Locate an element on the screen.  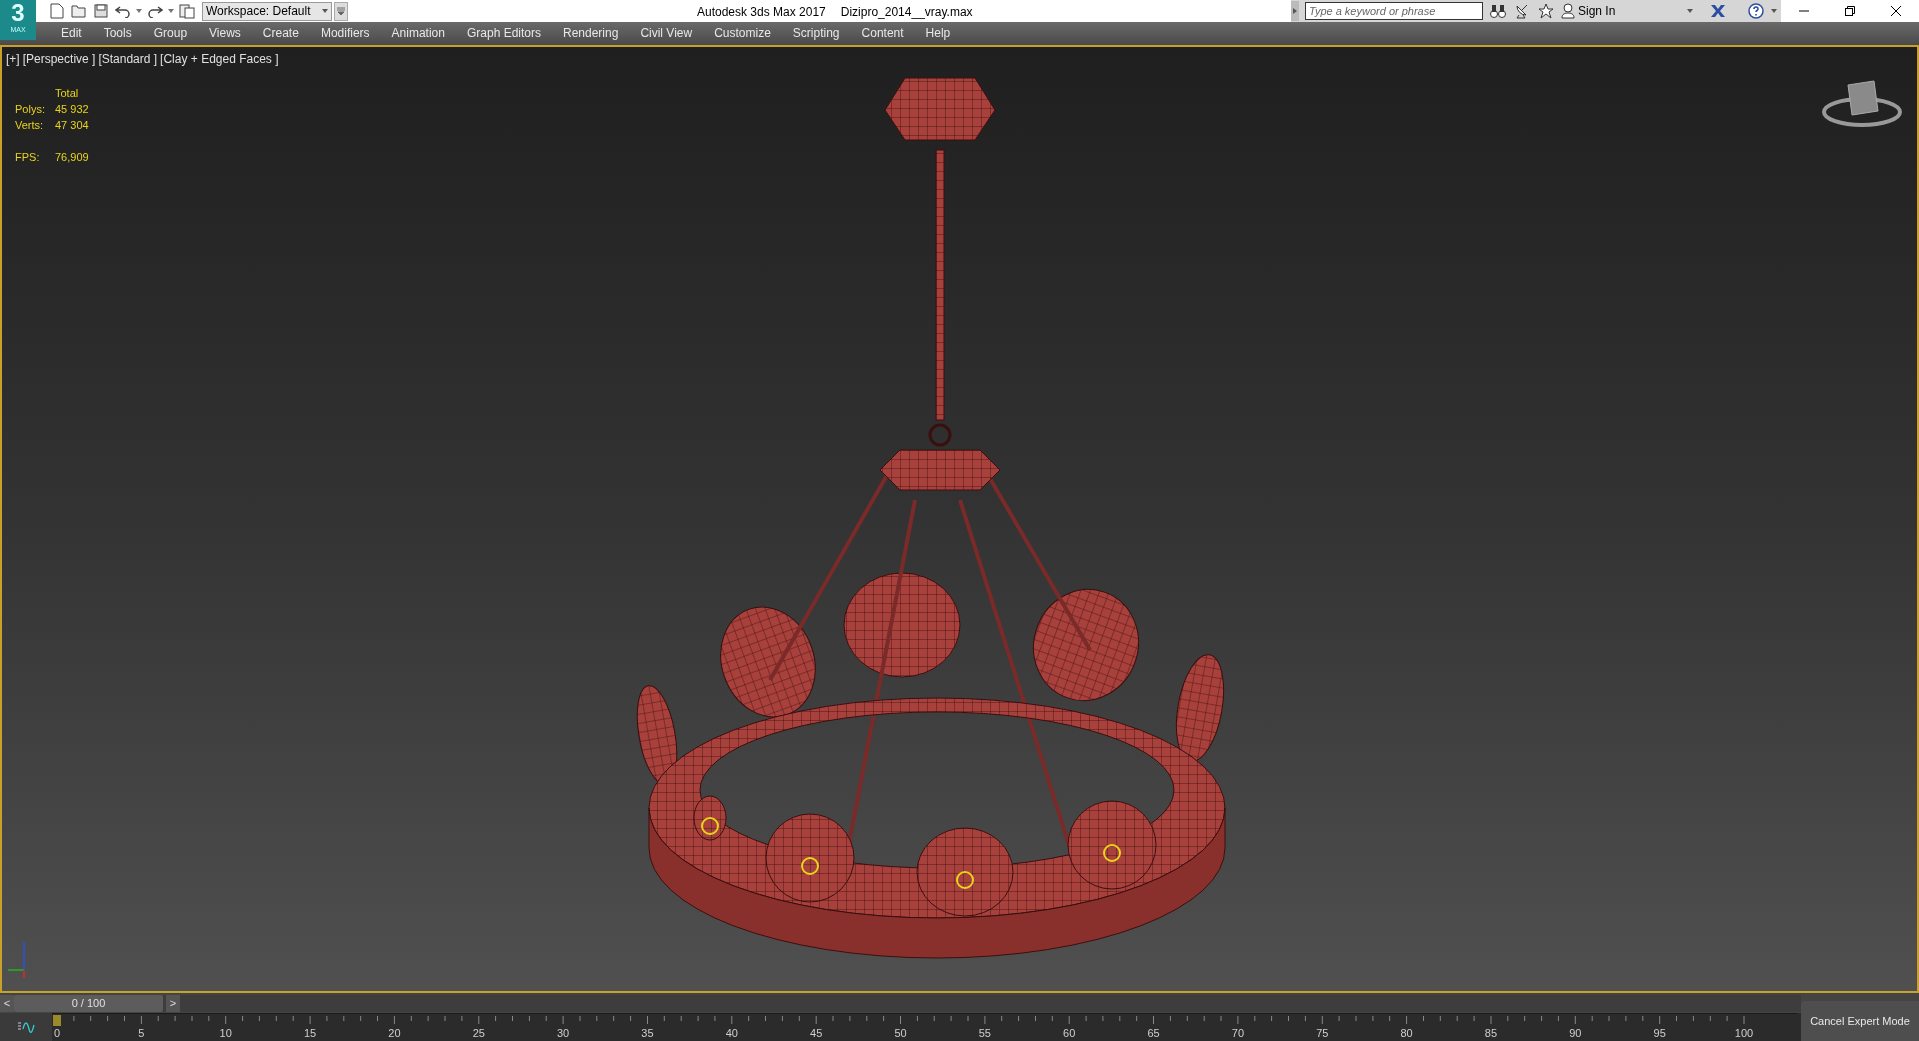
frame-number: 10 is located at coordinates (225, 1033).